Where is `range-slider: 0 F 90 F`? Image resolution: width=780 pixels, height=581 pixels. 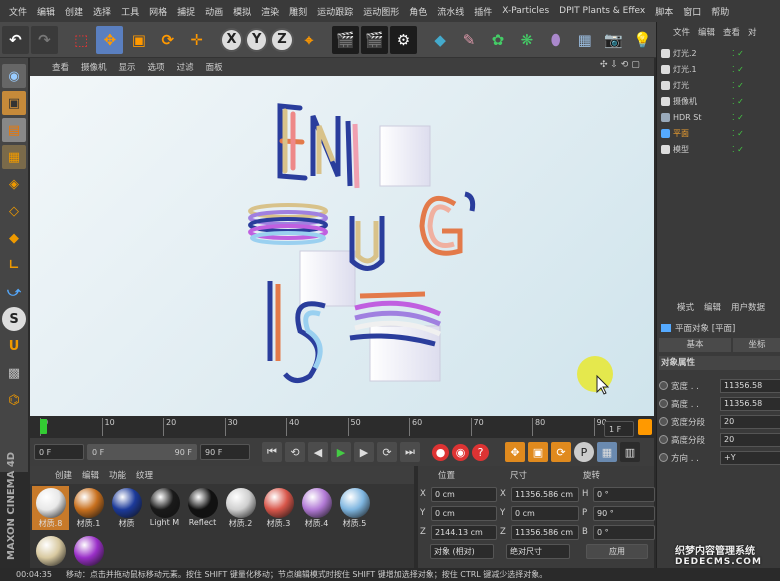 range-slider: 0 F 90 F is located at coordinates (142, 452).